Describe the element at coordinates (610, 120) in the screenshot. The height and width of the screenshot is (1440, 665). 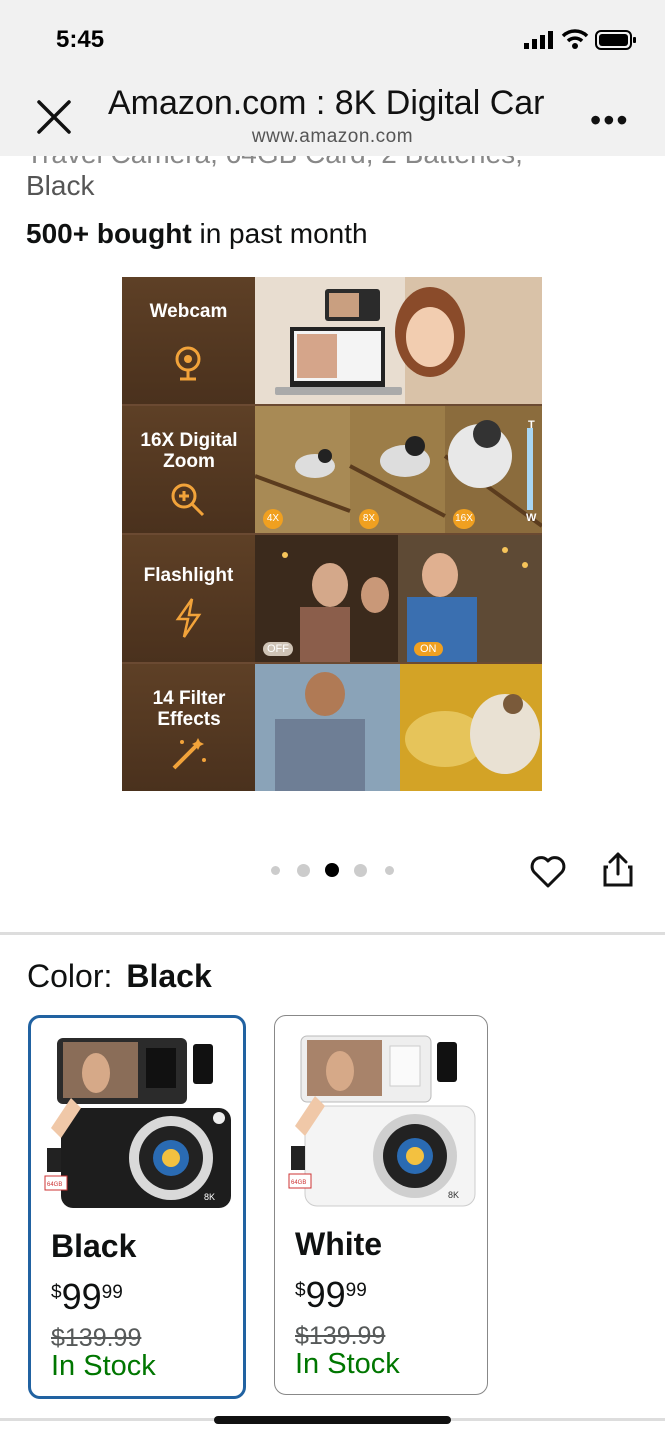
I see `more-options-button: •••` at that location.